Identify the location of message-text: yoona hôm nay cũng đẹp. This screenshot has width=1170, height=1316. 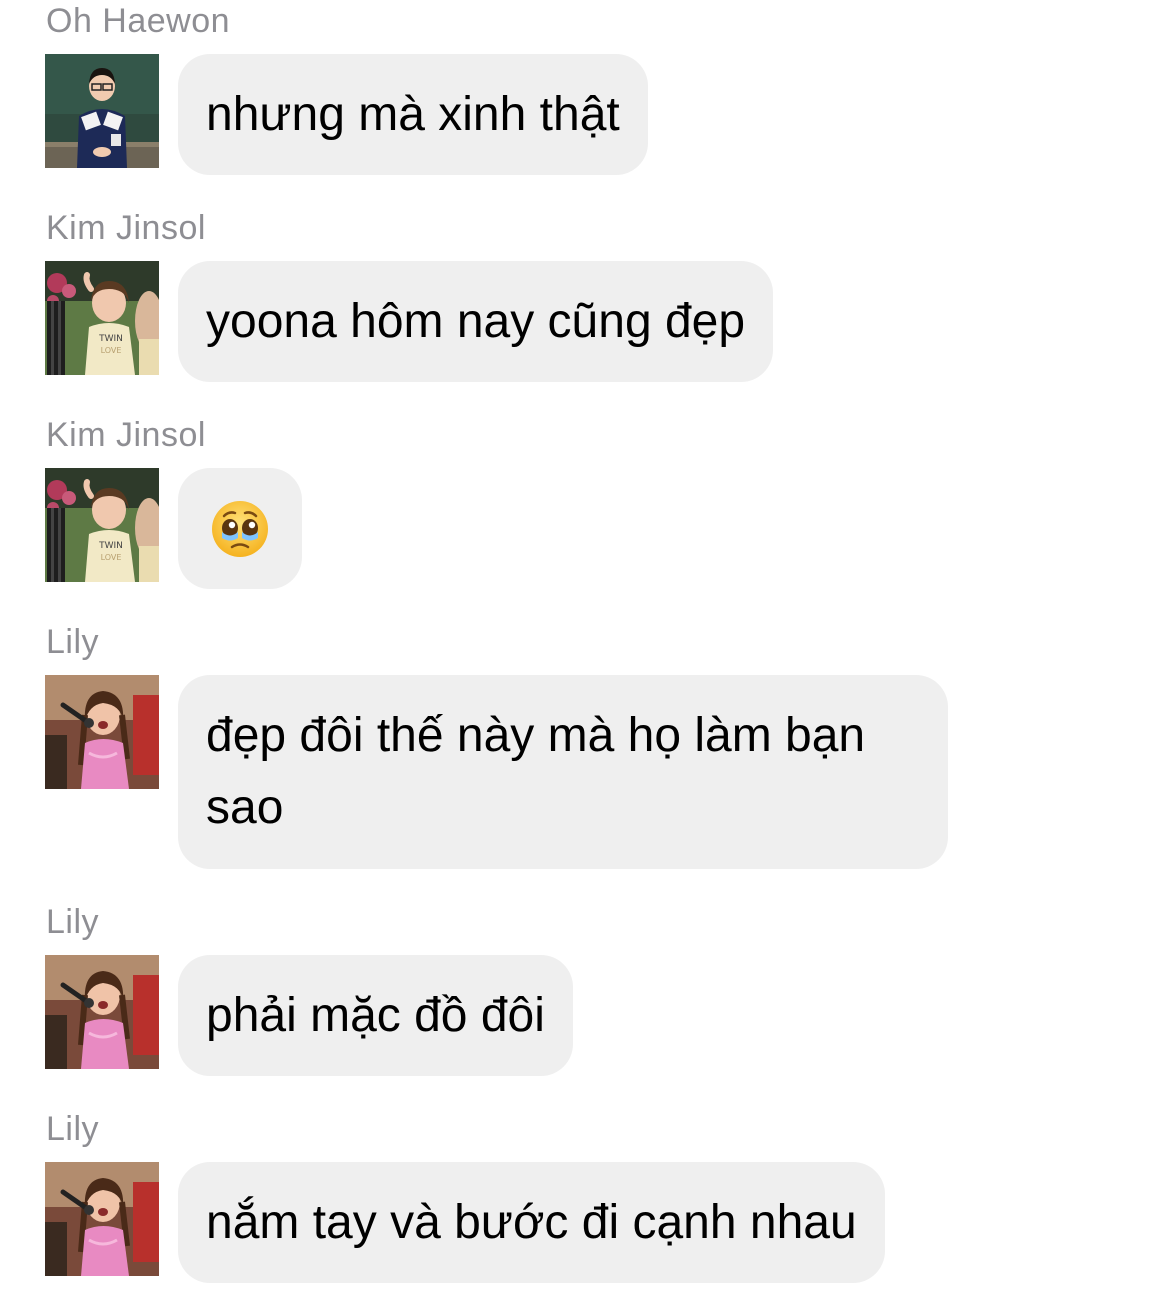
(476, 321).